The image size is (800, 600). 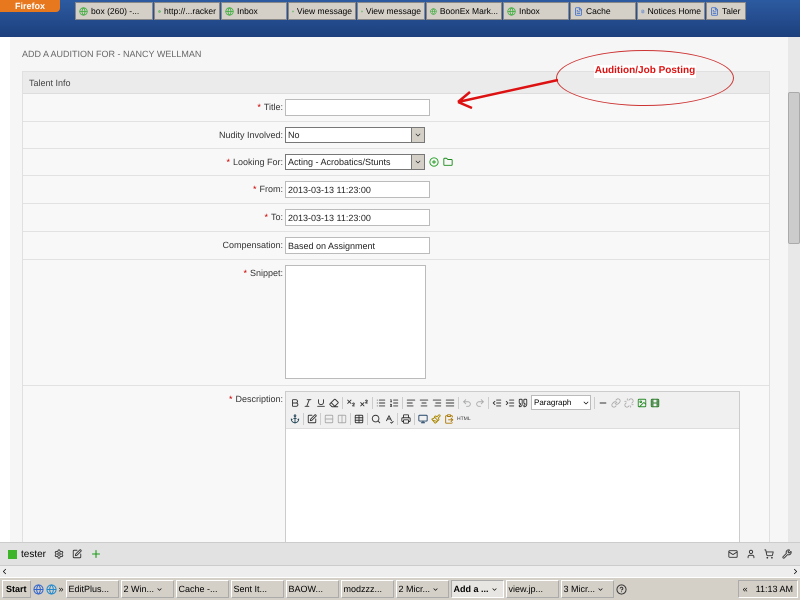 I want to click on superscript-icon, so click(x=364, y=403).